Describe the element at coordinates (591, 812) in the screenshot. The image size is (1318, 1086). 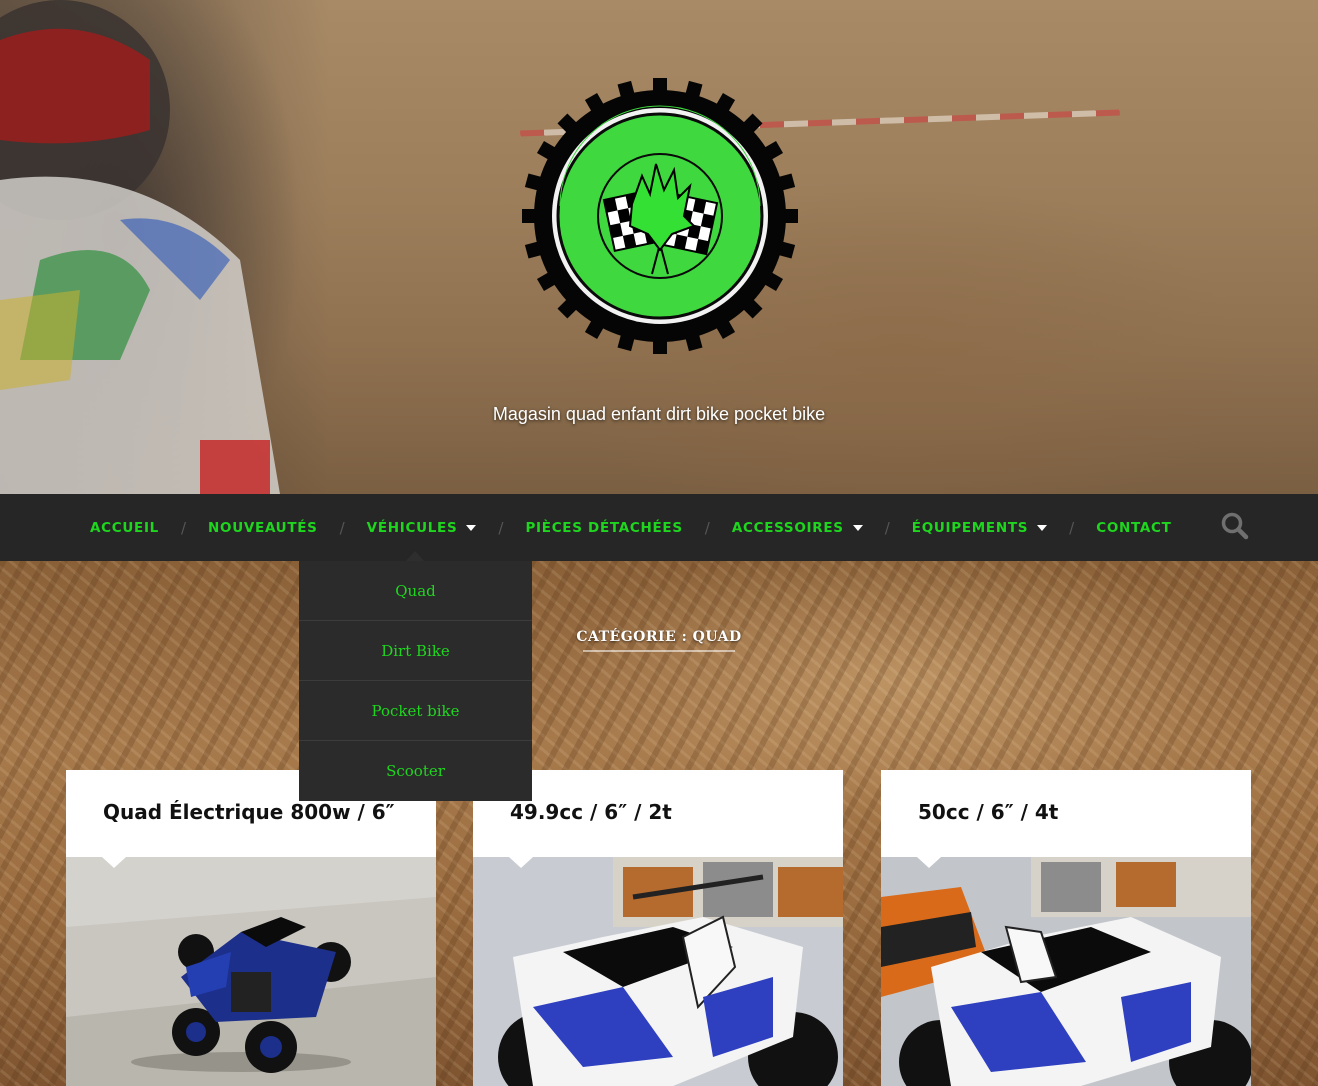
I see `product-title: 49.9cc / 6″ / 2t` at that location.